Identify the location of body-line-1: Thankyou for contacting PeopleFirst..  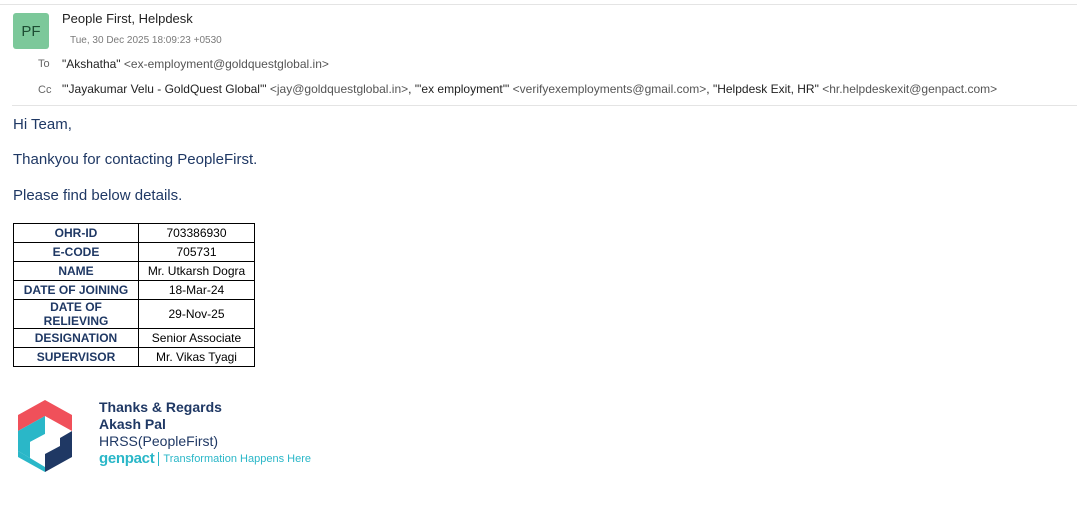
(135, 159).